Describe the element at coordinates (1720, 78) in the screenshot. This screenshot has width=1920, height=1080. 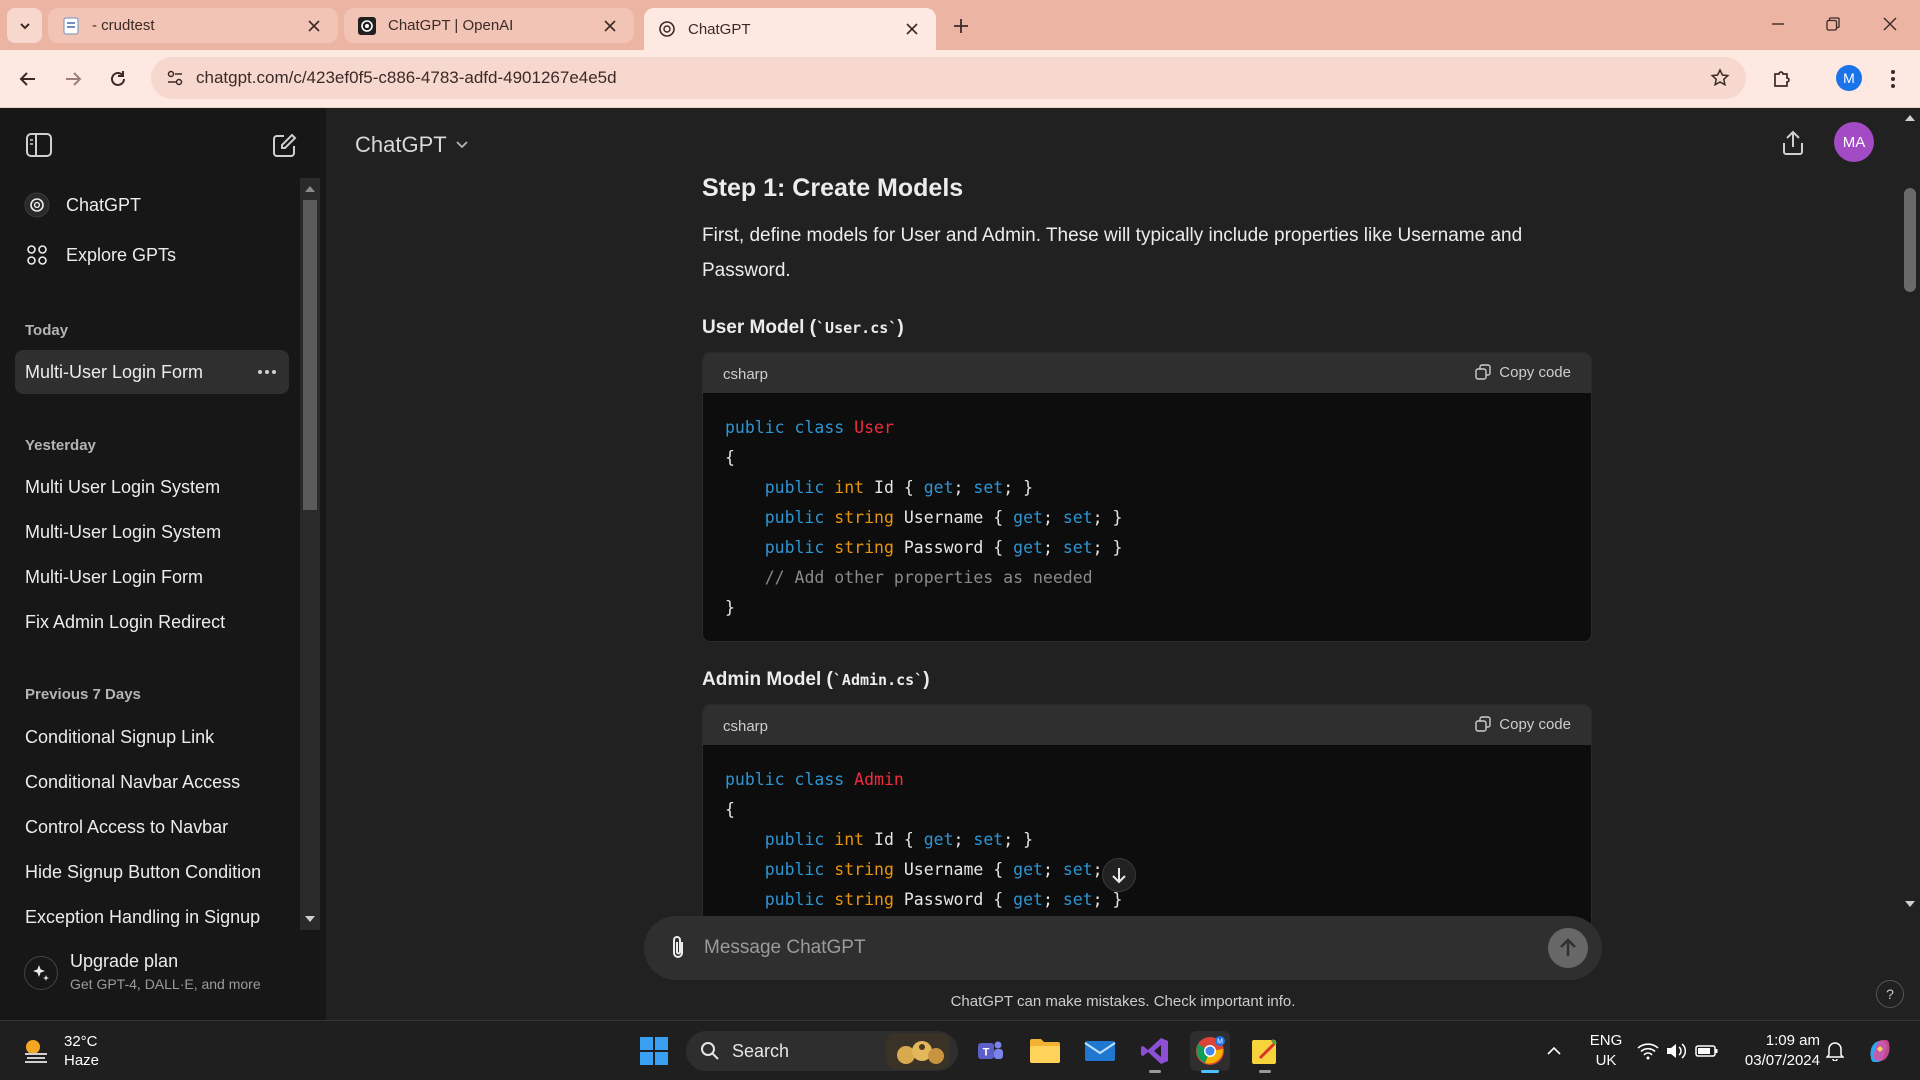
I see `bookmark-star-icon` at that location.